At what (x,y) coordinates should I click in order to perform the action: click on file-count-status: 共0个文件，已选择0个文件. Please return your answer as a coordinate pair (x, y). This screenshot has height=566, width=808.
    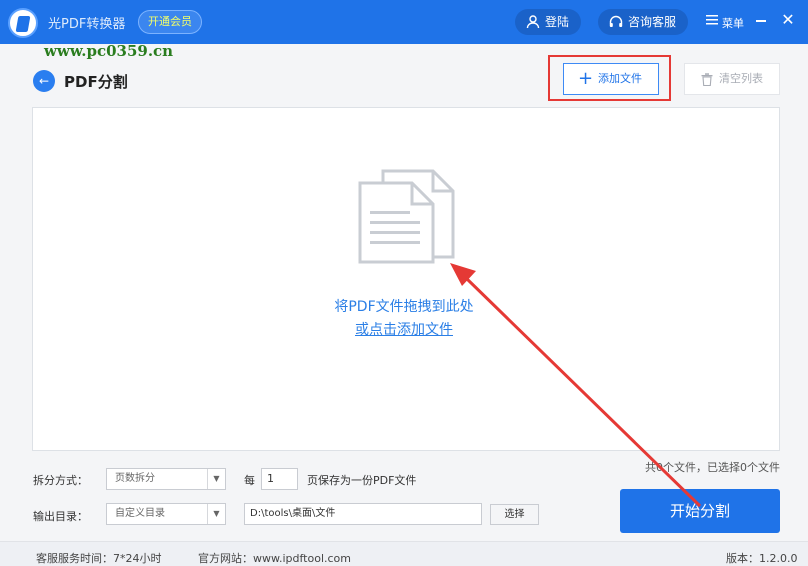
    Looking at the image, I should click on (712, 467).